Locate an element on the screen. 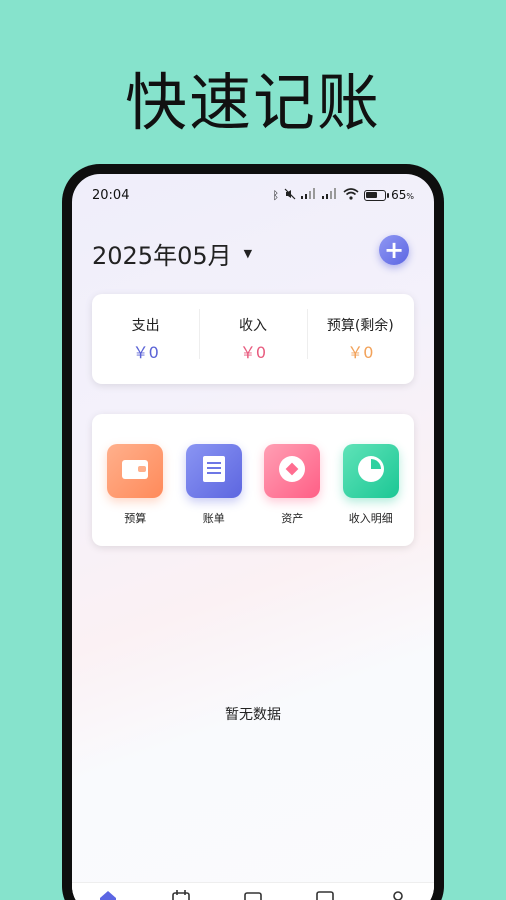  feature-grid: 预算 账单 资产 收入明细 is located at coordinates (253, 480).